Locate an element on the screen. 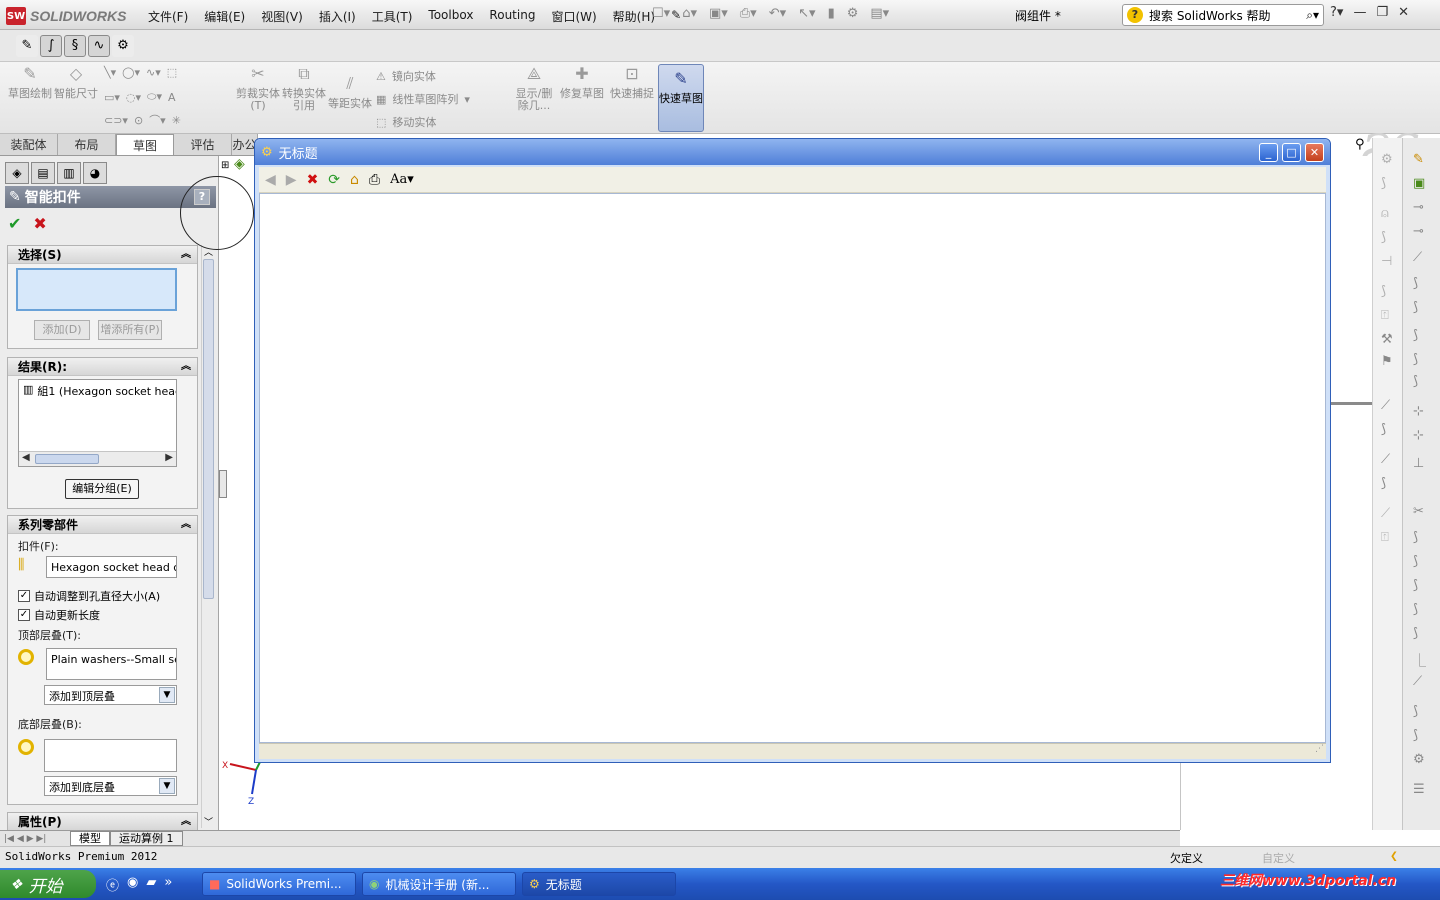 The width and height of the screenshot is (1440, 900). help-search: ? 搜索 SolidWorks 帮助 ⌕▾ is located at coordinates (1223, 15).